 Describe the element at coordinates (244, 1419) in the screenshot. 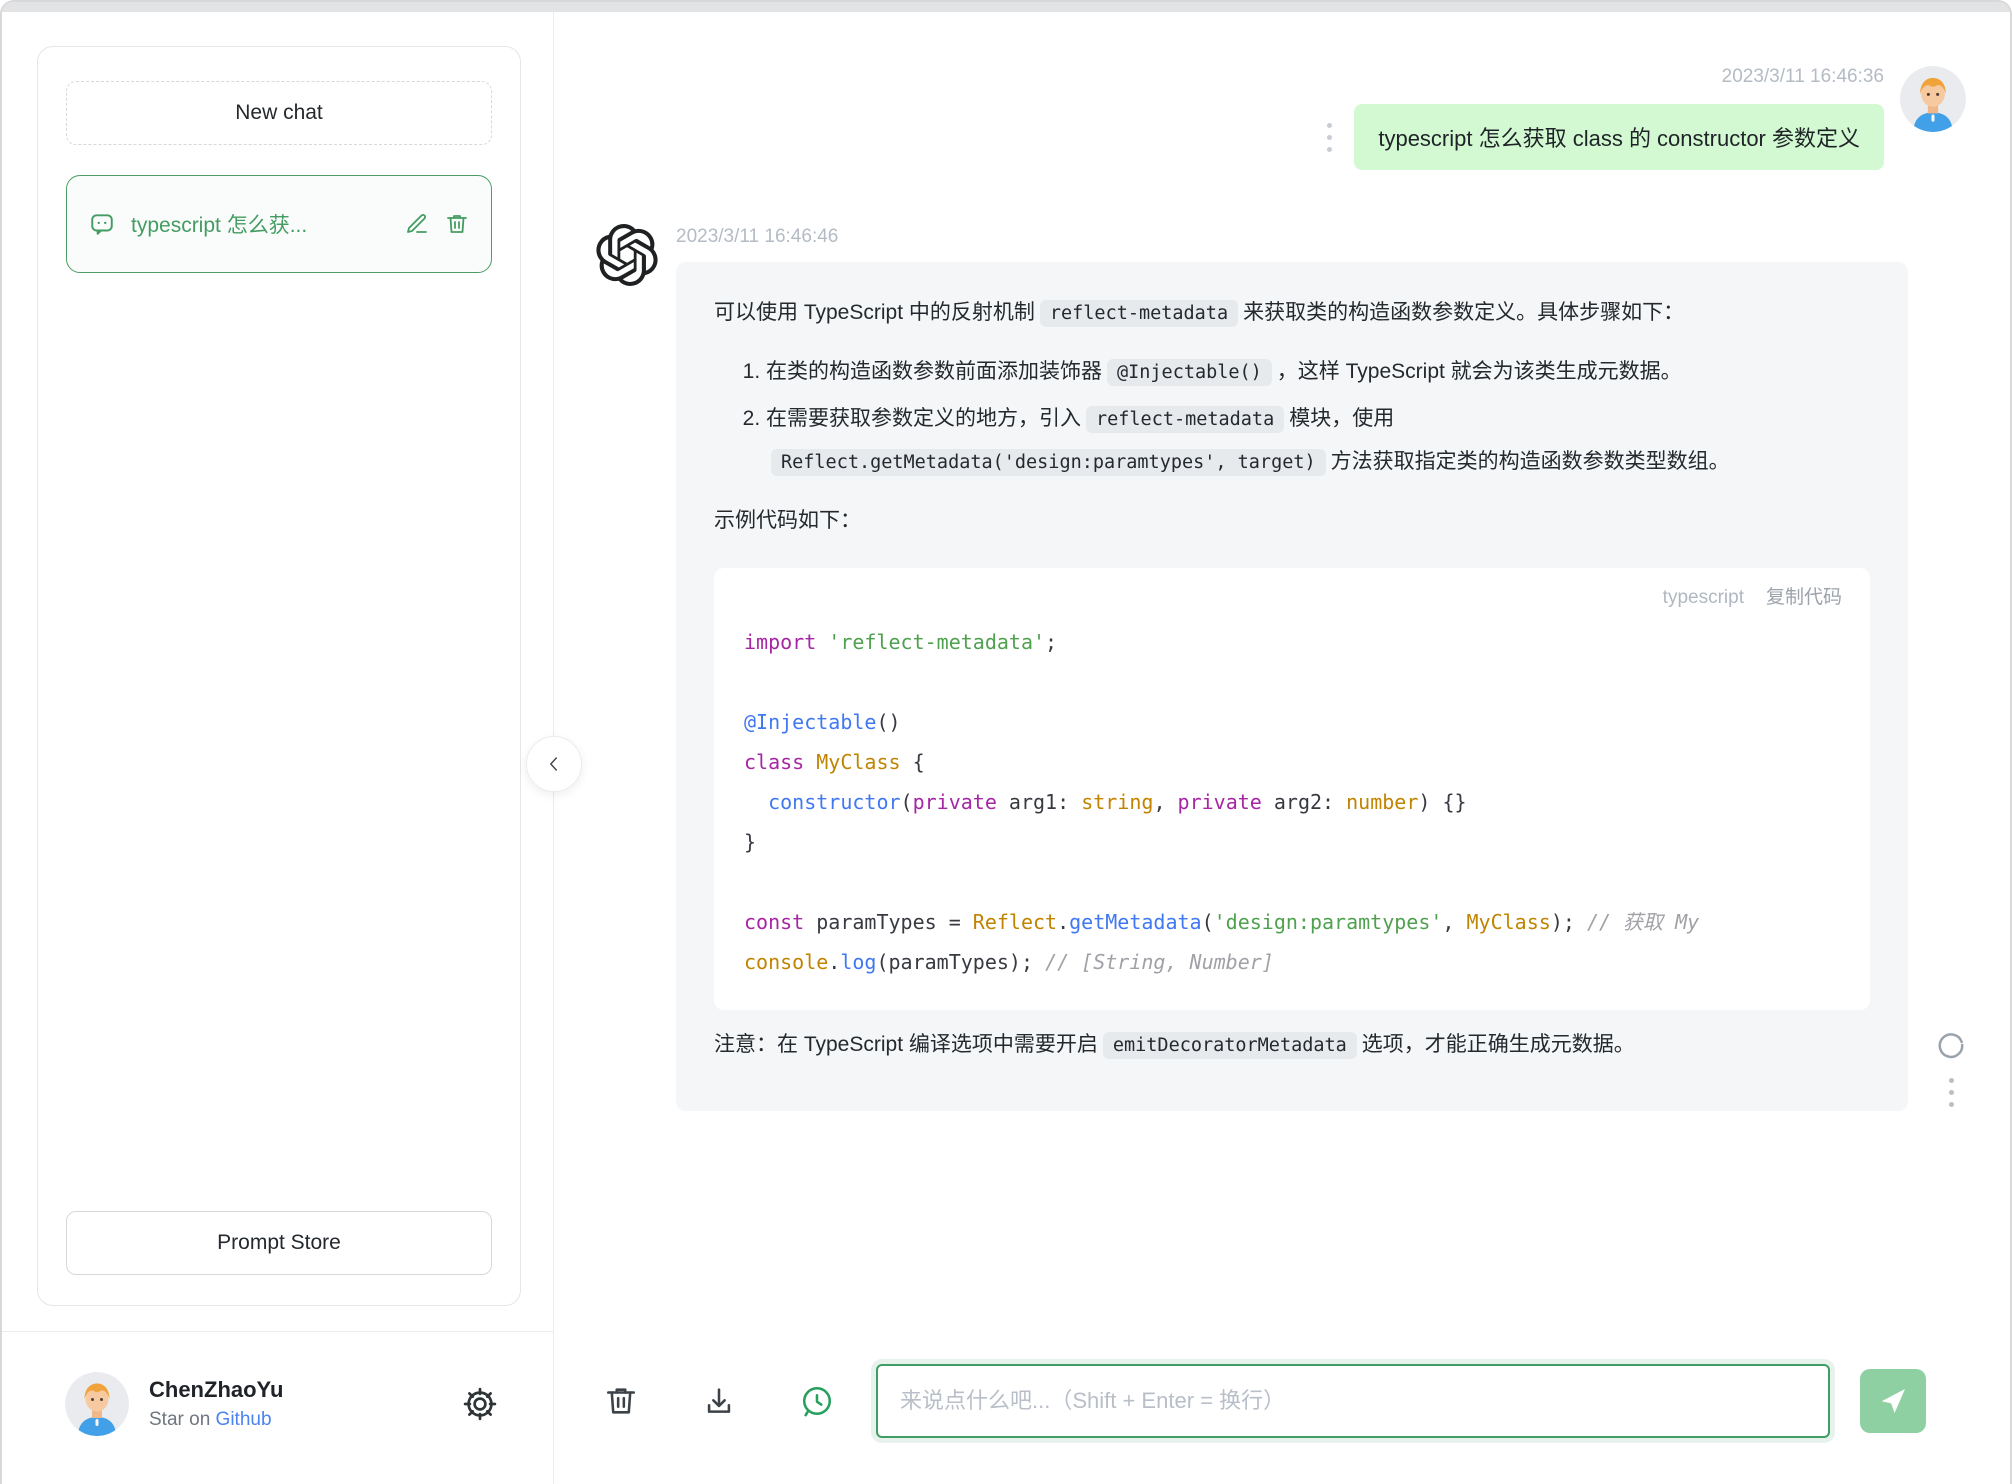

I see `github-link: Github` at that location.